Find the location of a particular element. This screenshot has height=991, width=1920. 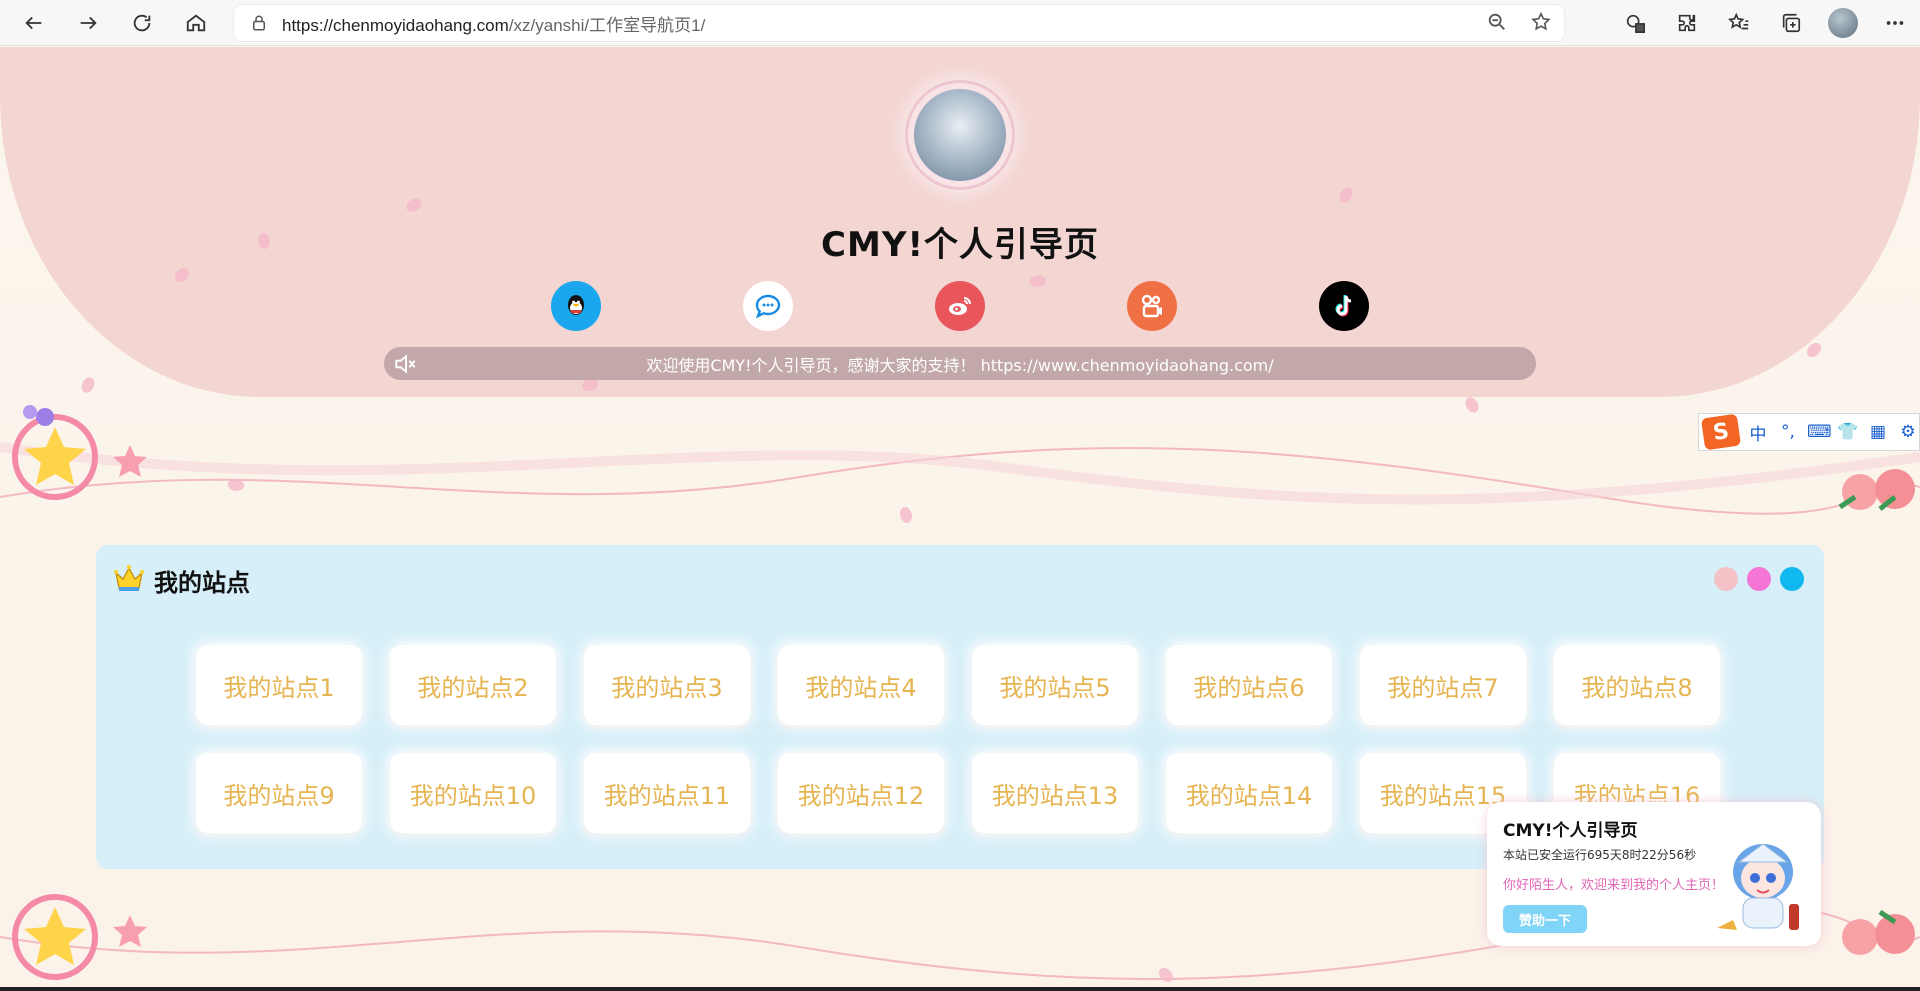

refresh-icon is located at coordinates (142, 22).